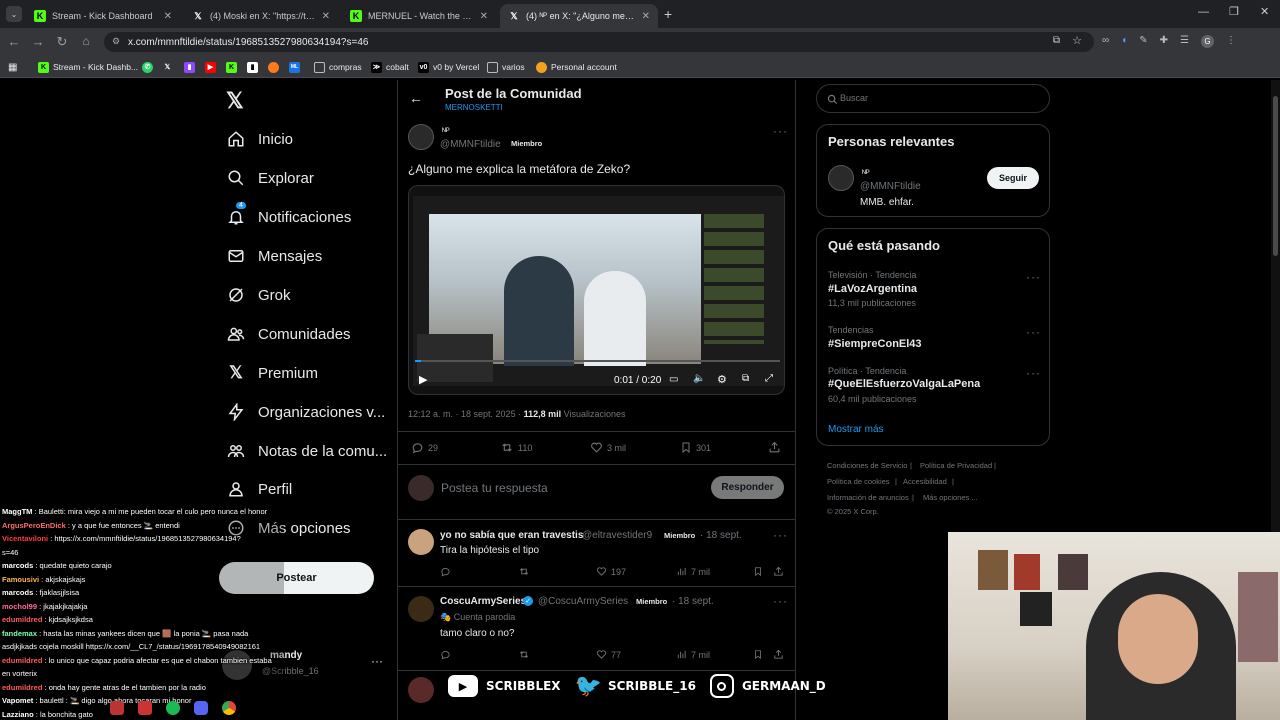 The height and width of the screenshot is (720, 1280). What do you see at coordinates (1184, 42) in the screenshot?
I see `sidebar-icon: ☰` at bounding box center [1184, 42].